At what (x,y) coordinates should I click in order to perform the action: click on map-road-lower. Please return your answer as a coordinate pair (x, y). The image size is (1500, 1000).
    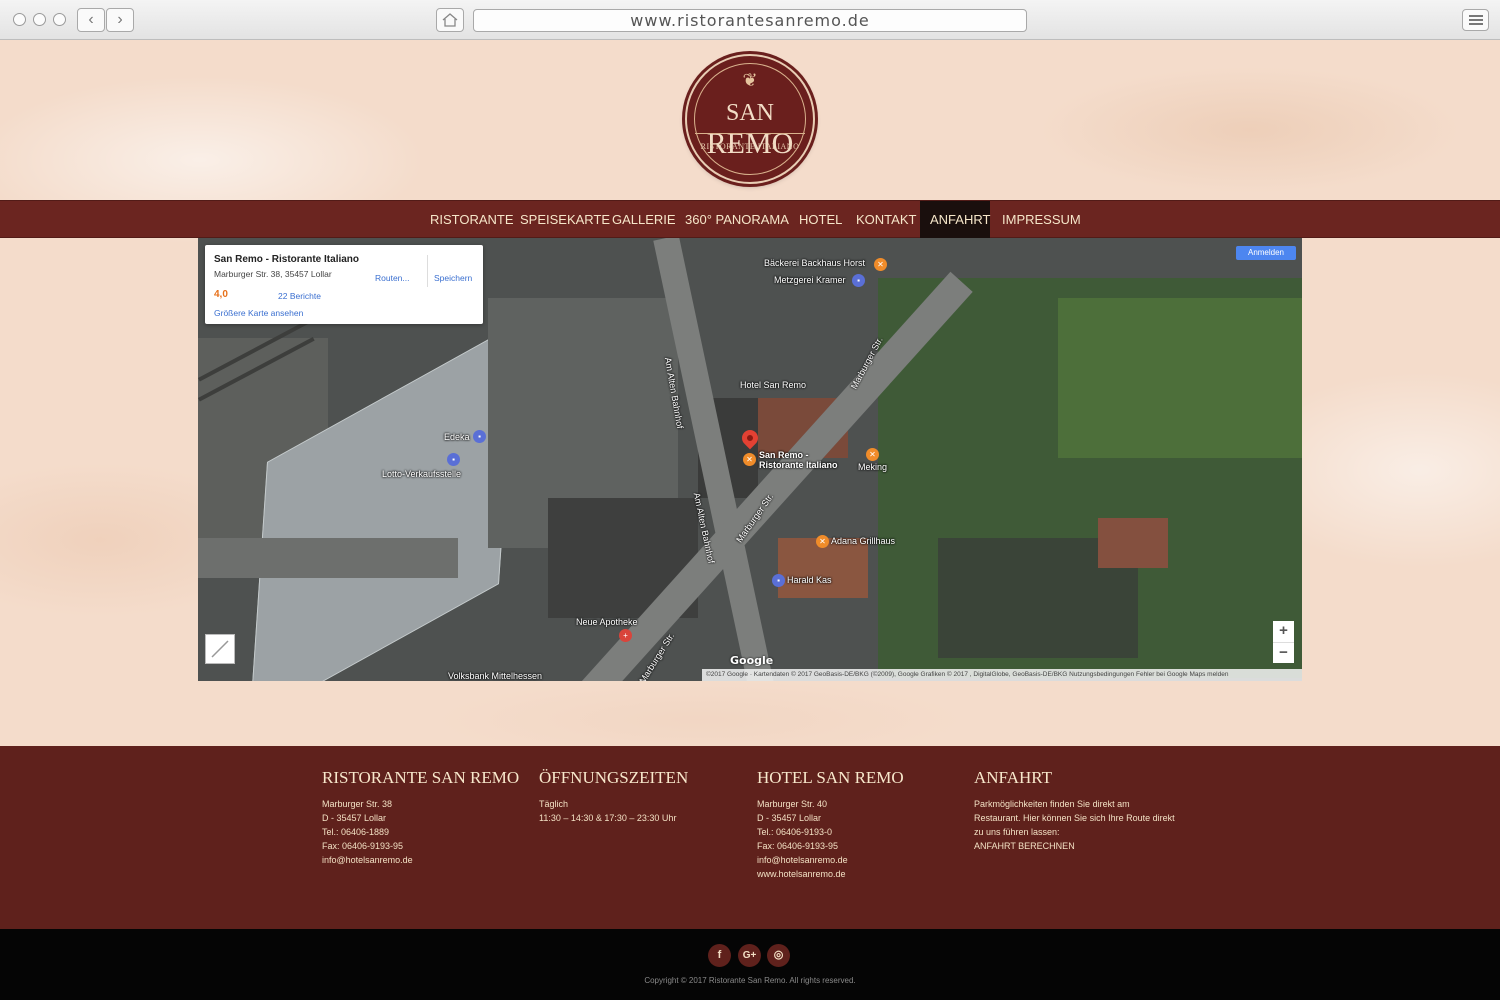
    Looking at the image, I should click on (328, 558).